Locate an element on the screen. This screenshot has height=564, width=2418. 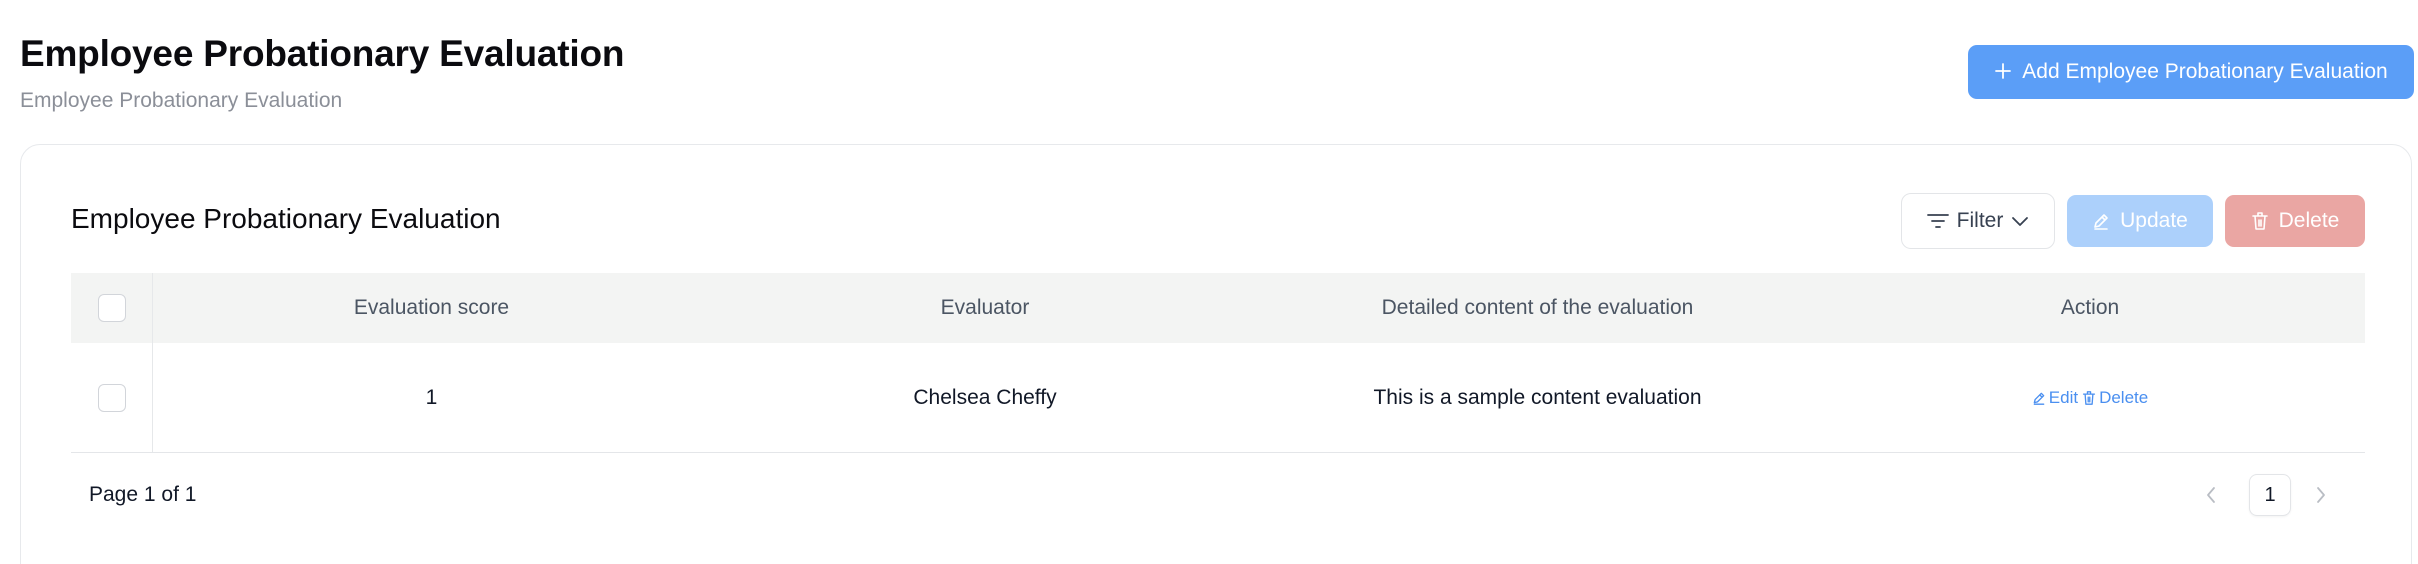
filter-icon is located at coordinates (1937, 221).